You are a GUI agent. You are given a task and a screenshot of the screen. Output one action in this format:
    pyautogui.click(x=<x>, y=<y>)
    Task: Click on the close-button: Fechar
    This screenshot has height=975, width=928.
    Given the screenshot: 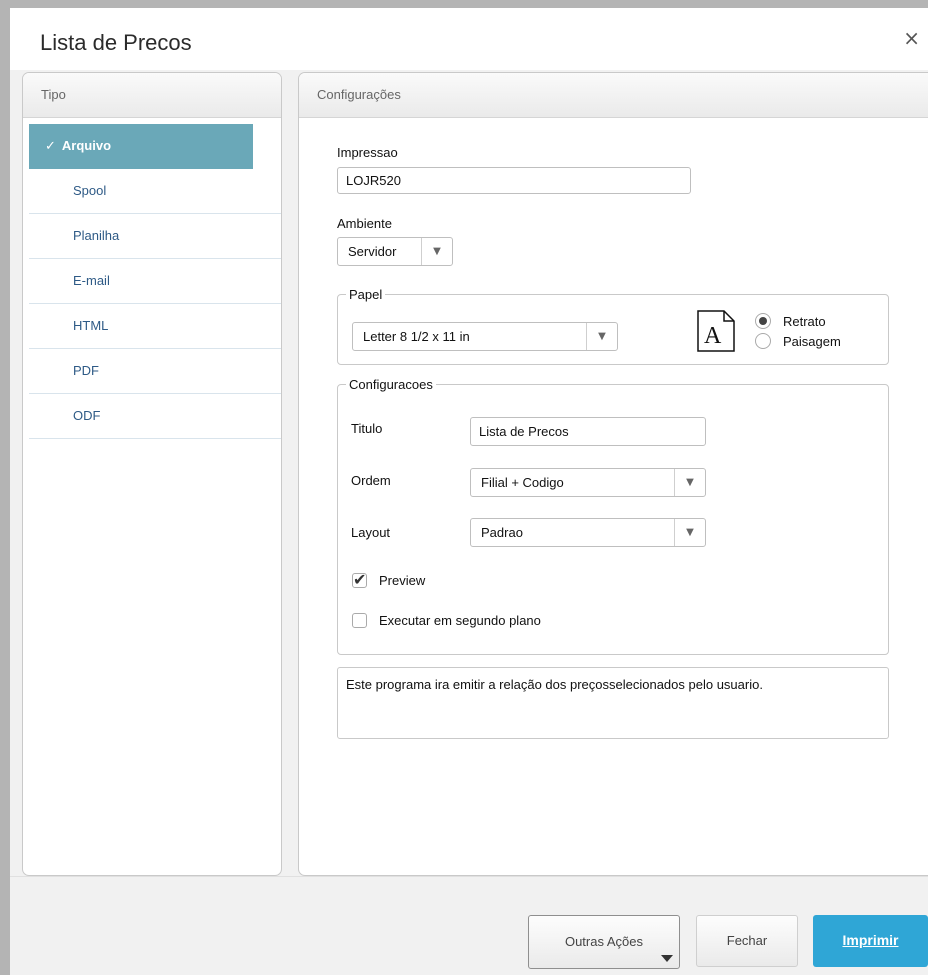 What is the action you would take?
    pyautogui.click(x=747, y=941)
    